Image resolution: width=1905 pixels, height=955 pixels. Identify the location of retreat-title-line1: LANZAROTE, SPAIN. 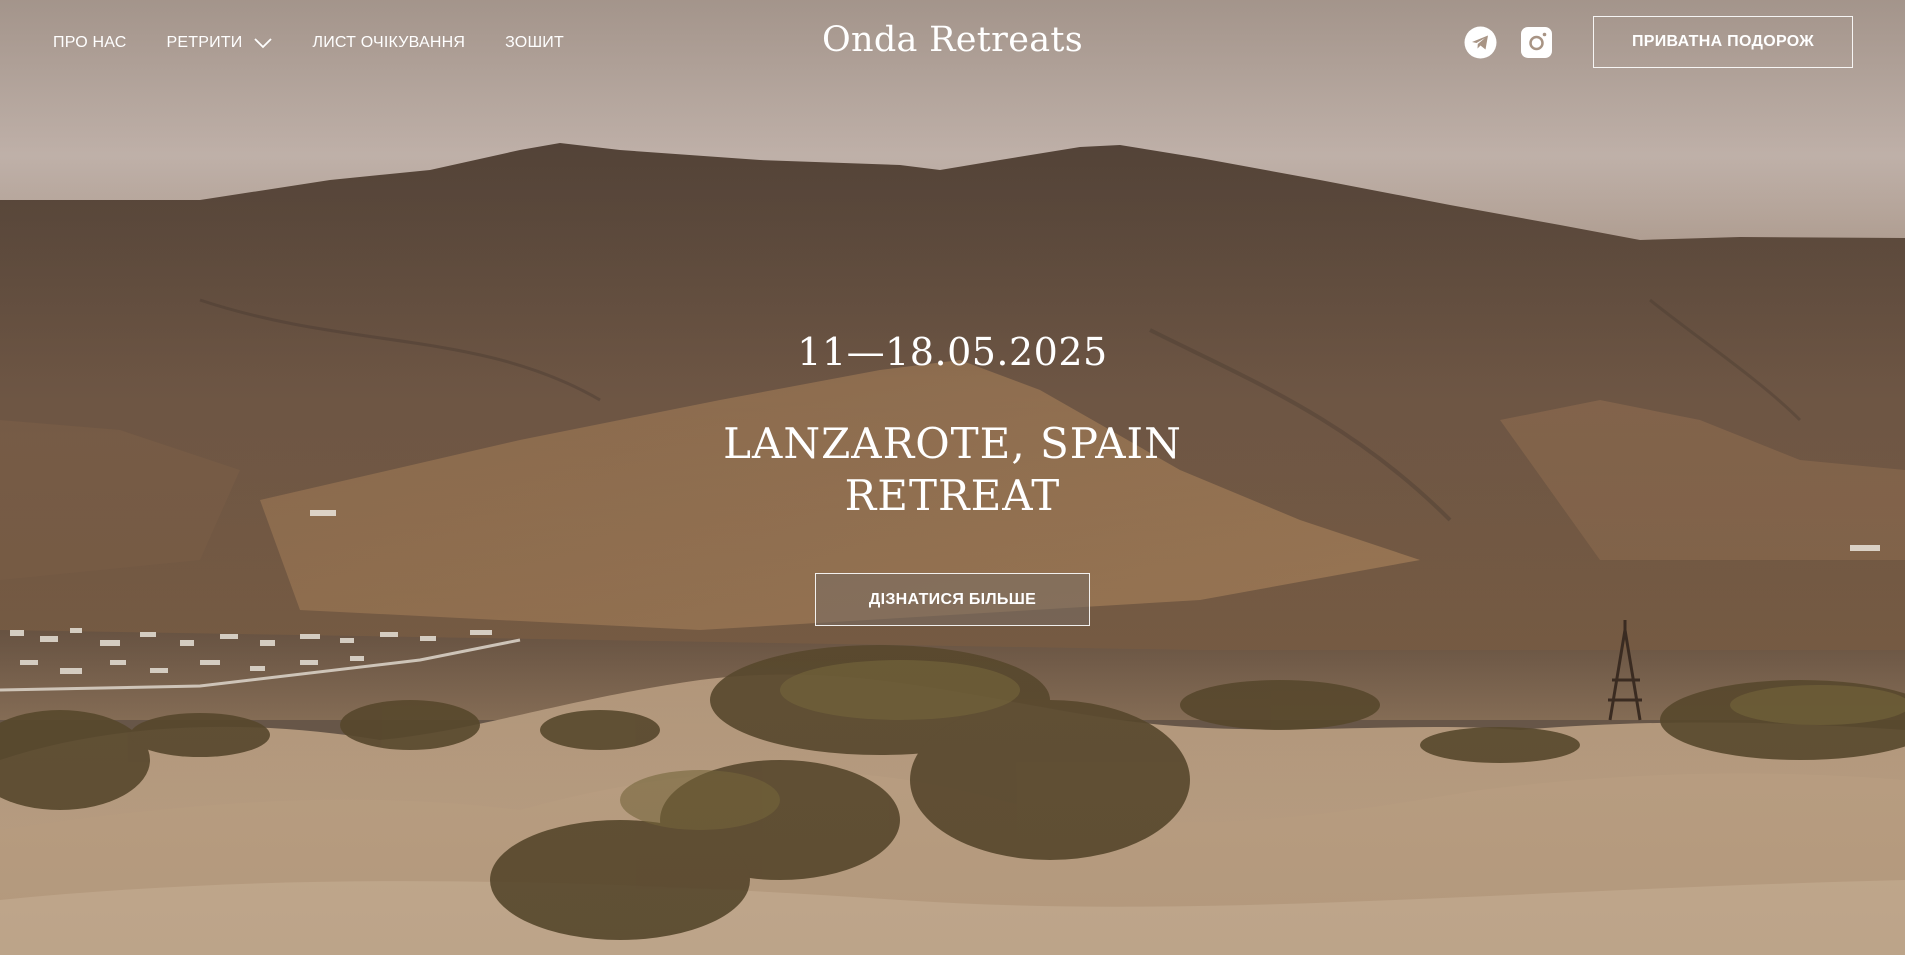
(952, 443).